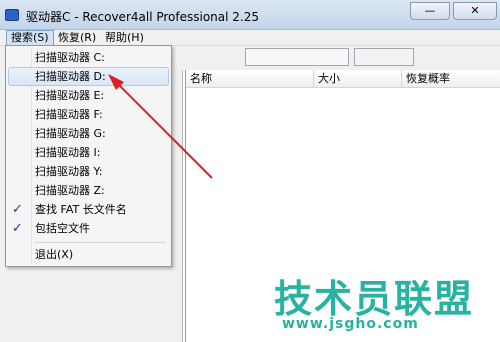 The height and width of the screenshot is (342, 500). What do you see at coordinates (374, 299) in the screenshot?
I see `watermark-title: 技术员联盟` at bounding box center [374, 299].